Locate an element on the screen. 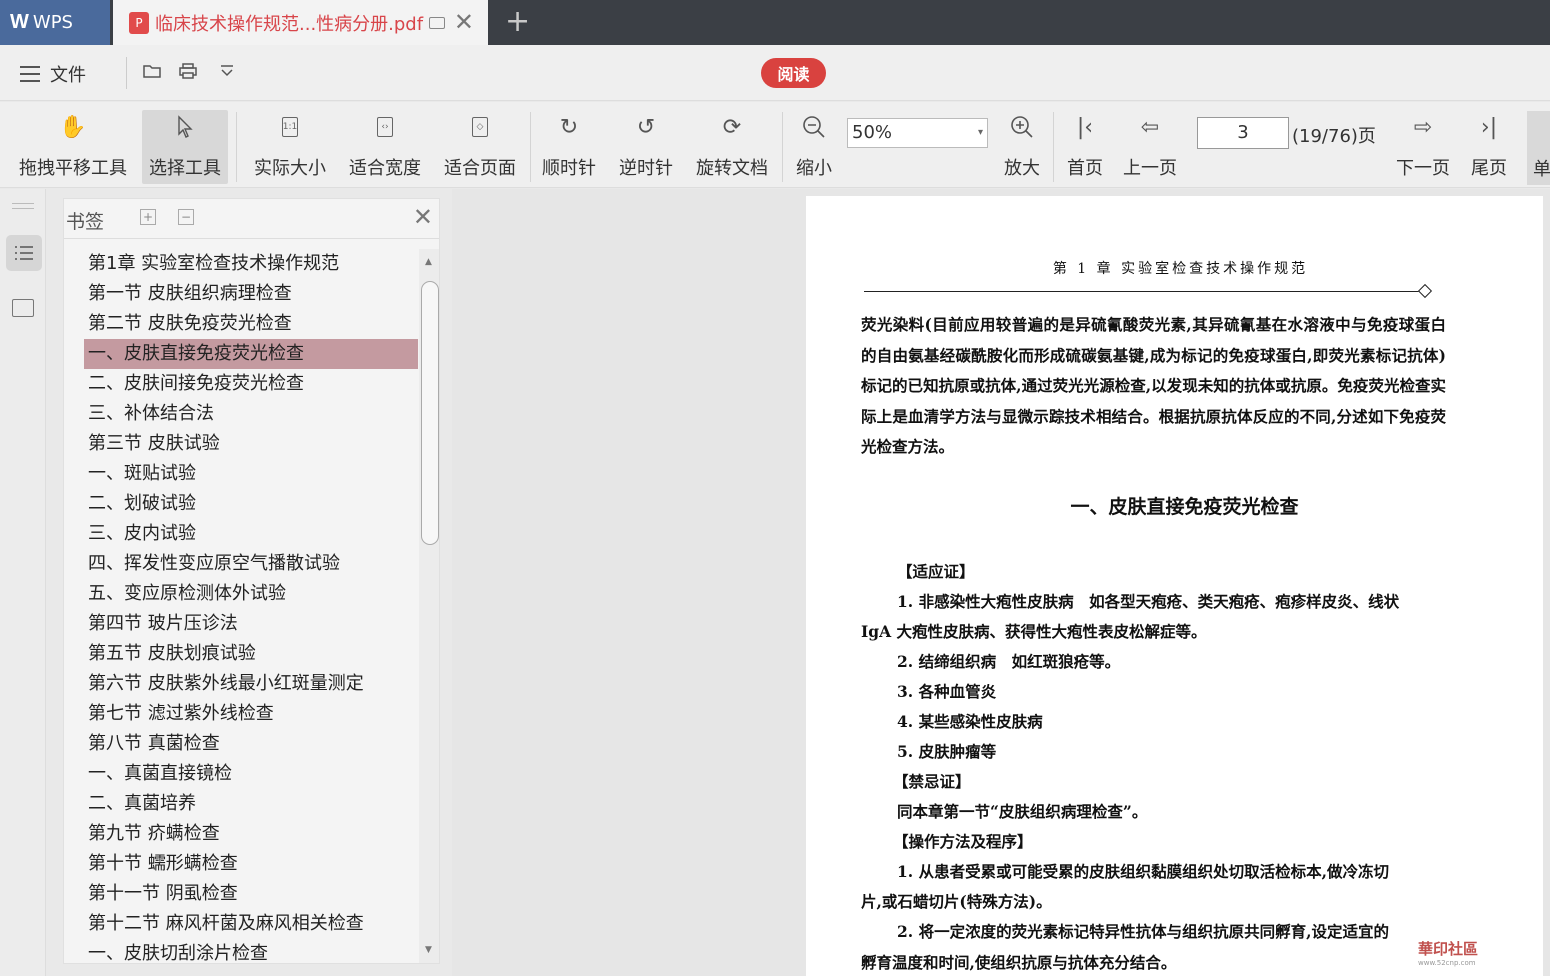  select-tool-button: 选择工具 is located at coordinates (185, 147).